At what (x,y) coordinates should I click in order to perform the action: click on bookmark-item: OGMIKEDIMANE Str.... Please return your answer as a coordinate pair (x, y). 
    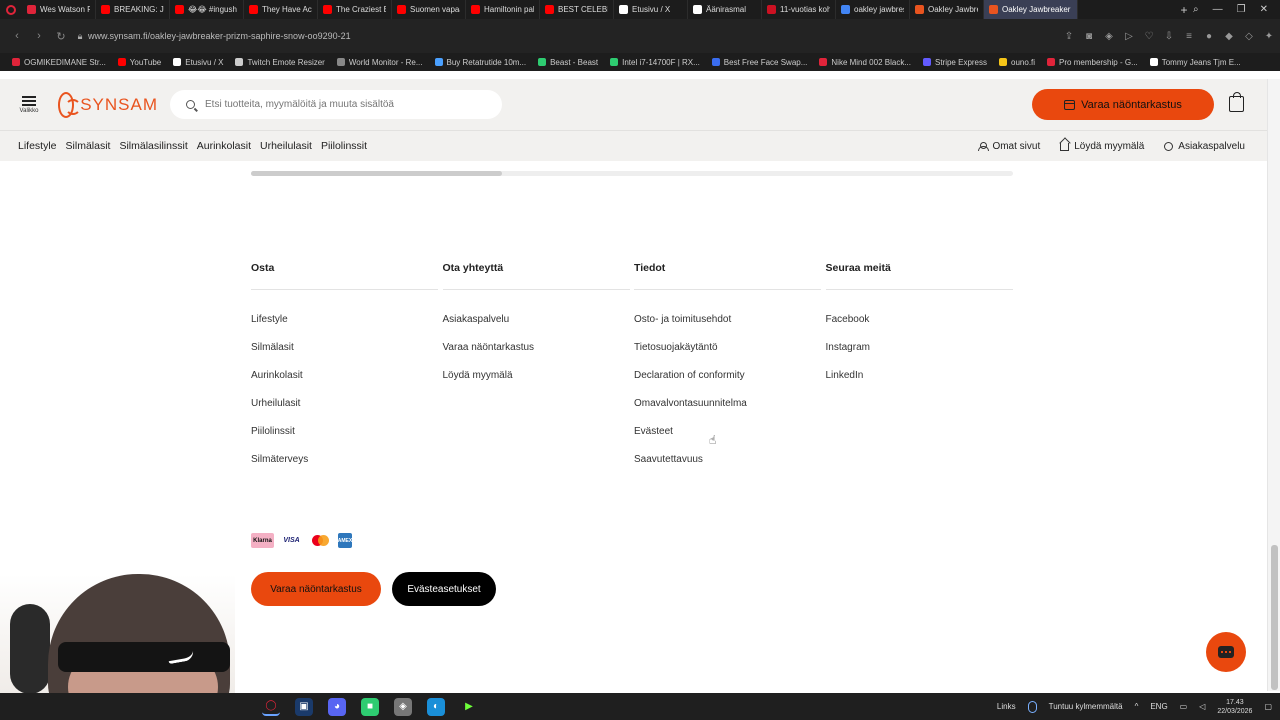
    Looking at the image, I should click on (59, 62).